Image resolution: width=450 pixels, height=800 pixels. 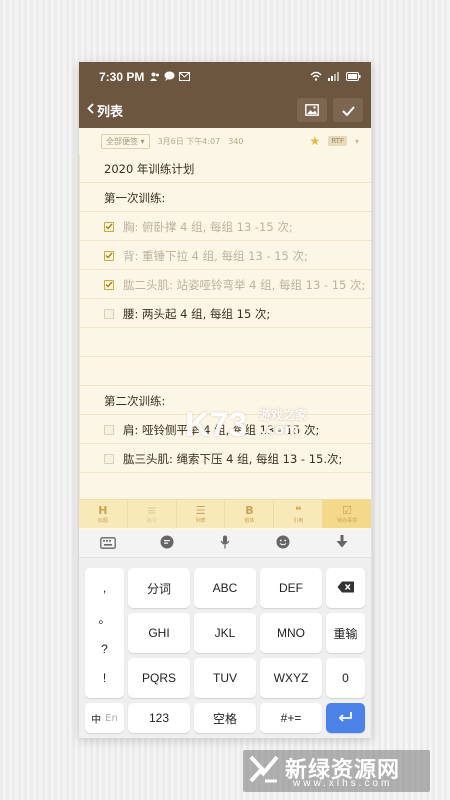 What do you see at coordinates (357, 141) in the screenshot?
I see `format-dropdown-icon: ▾` at bounding box center [357, 141].